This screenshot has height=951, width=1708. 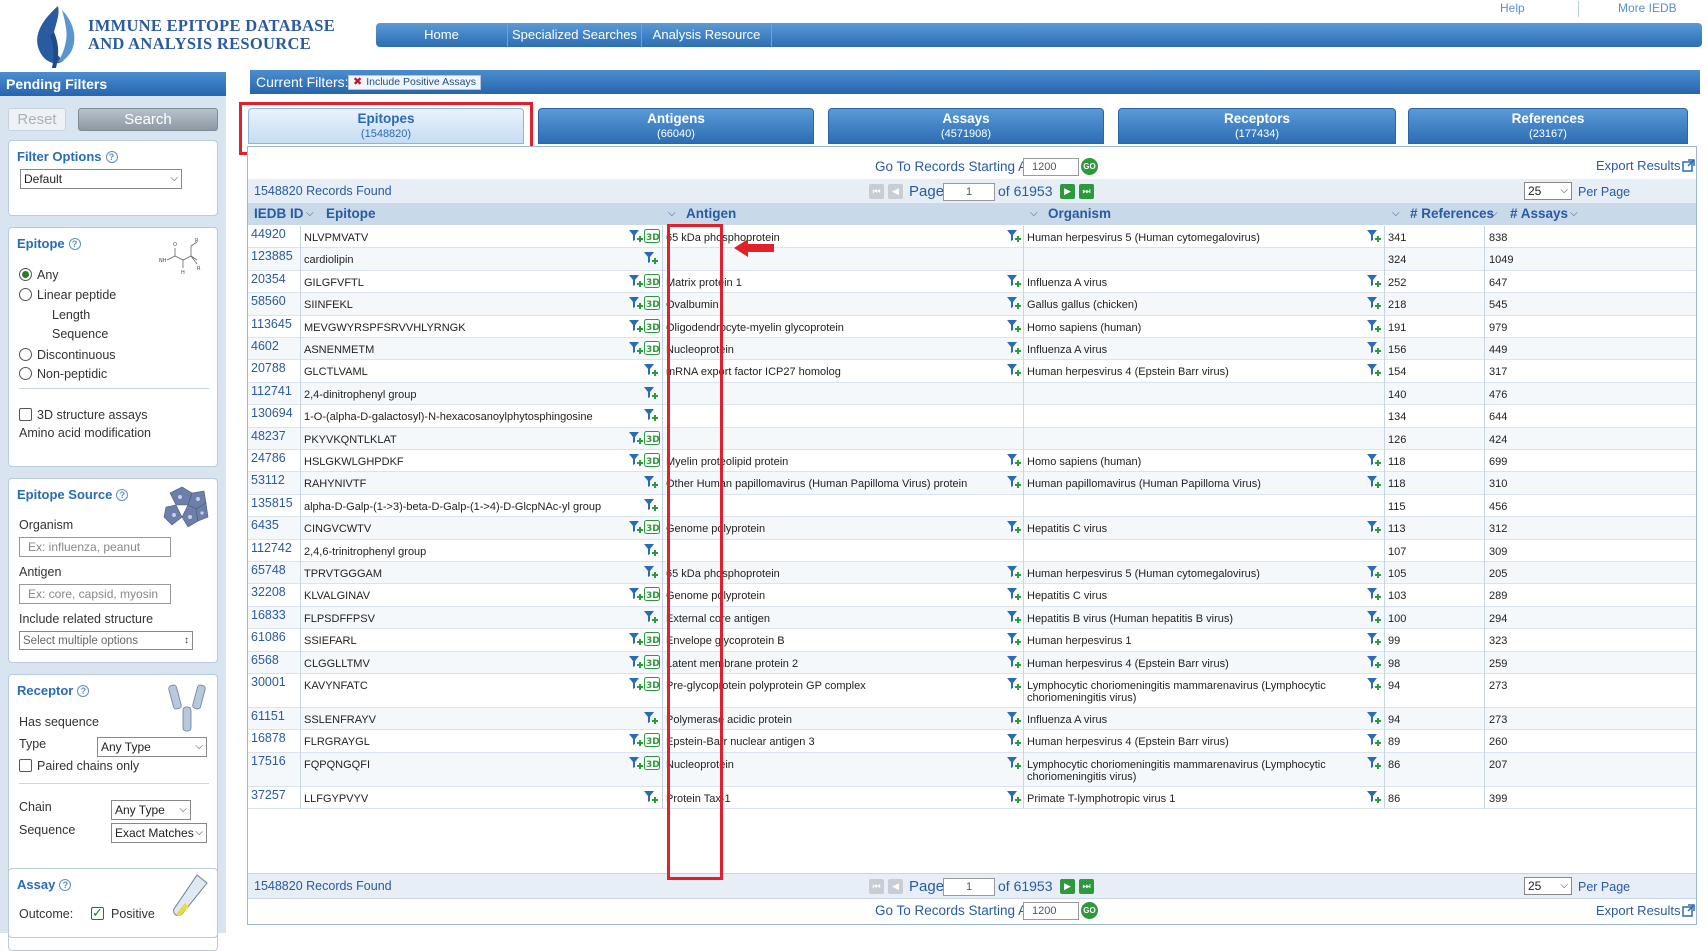 What do you see at coordinates (85, 433) in the screenshot?
I see `amino-acid-modification-label: Amino acid modification` at bounding box center [85, 433].